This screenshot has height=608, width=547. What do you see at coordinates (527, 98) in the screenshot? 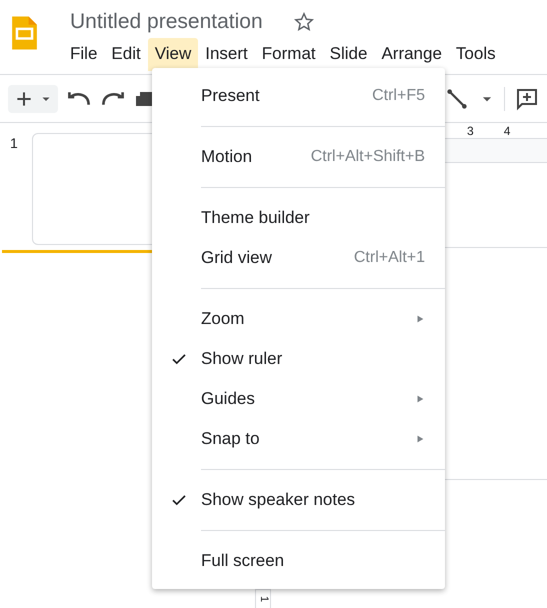
I see `add-comment-icon` at bounding box center [527, 98].